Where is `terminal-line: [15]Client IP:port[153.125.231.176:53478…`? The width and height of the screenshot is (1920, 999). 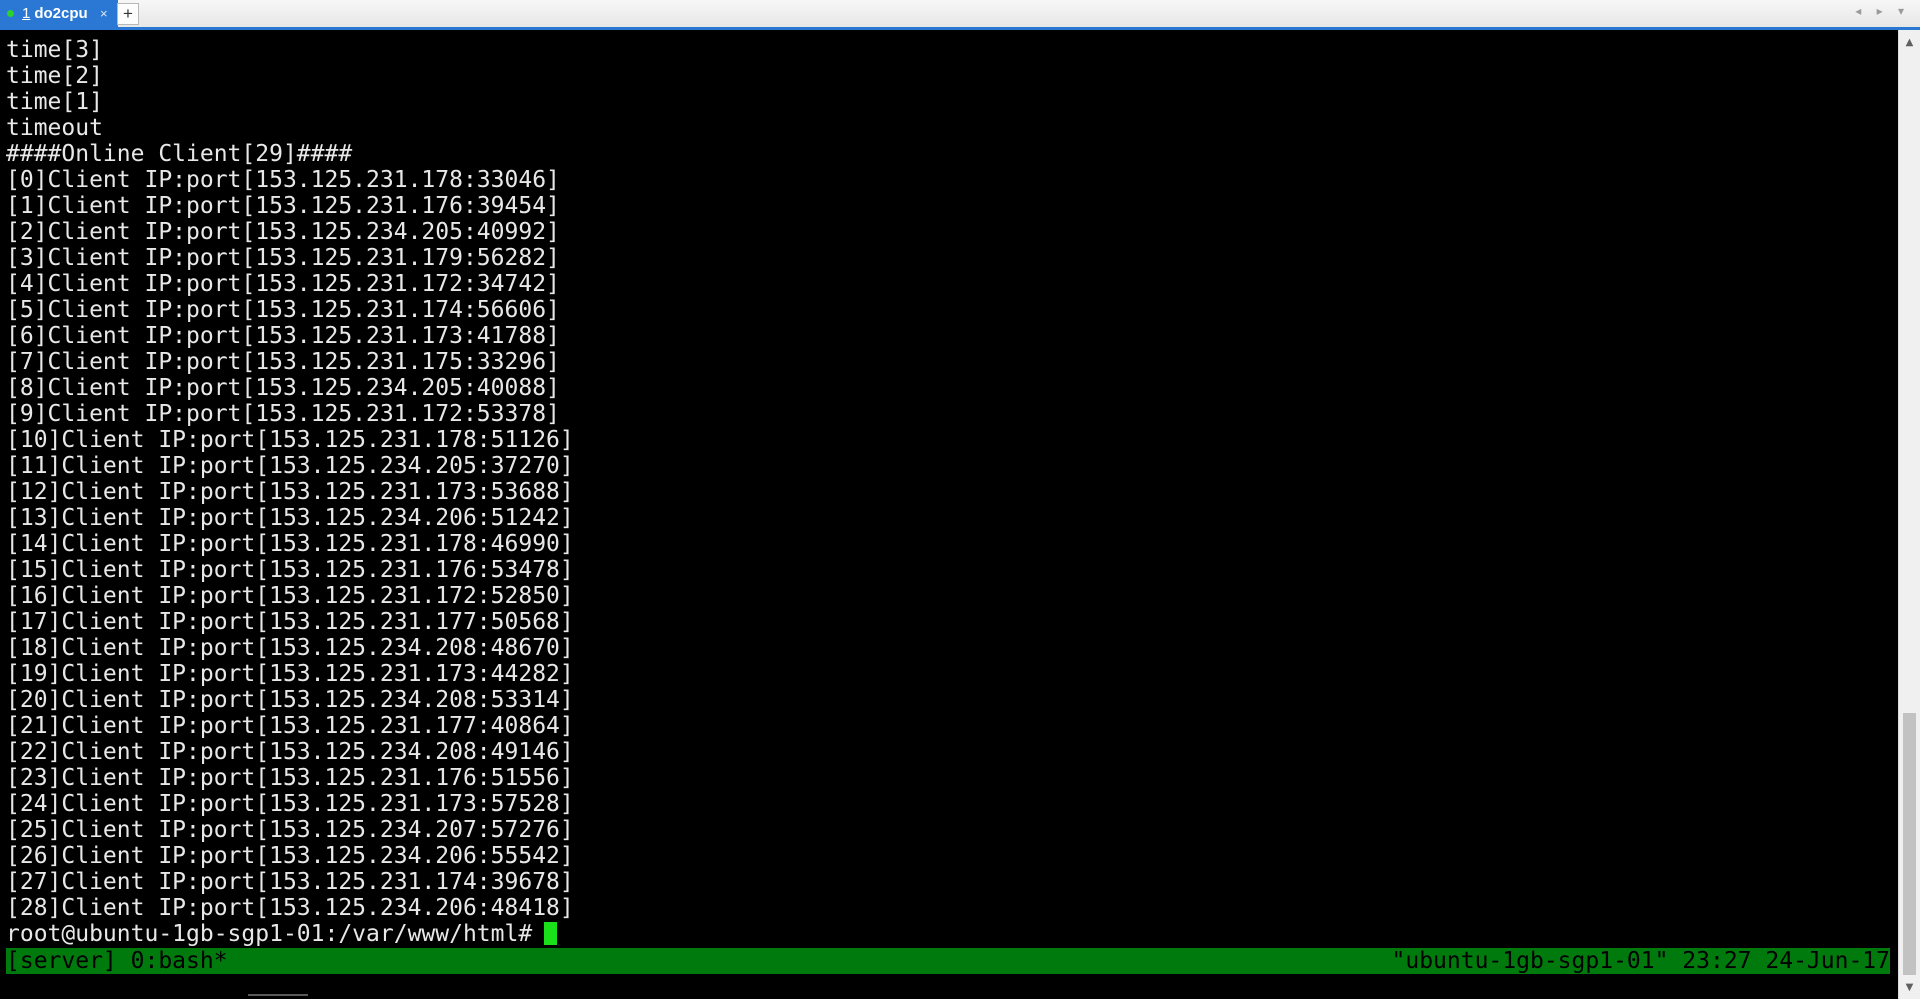 terminal-line: [15]Client IP:port[153.125.231.176:53478… is located at coordinates (290, 570).